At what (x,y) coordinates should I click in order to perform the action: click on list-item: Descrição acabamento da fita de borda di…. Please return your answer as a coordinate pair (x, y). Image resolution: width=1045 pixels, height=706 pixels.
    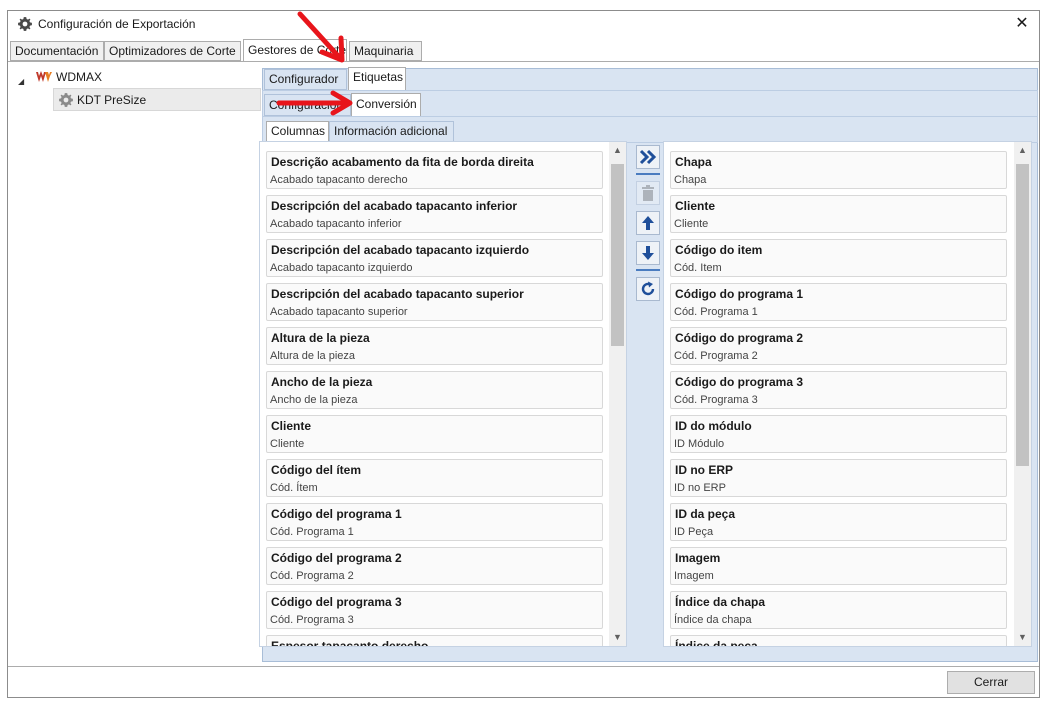
    Looking at the image, I should click on (434, 170).